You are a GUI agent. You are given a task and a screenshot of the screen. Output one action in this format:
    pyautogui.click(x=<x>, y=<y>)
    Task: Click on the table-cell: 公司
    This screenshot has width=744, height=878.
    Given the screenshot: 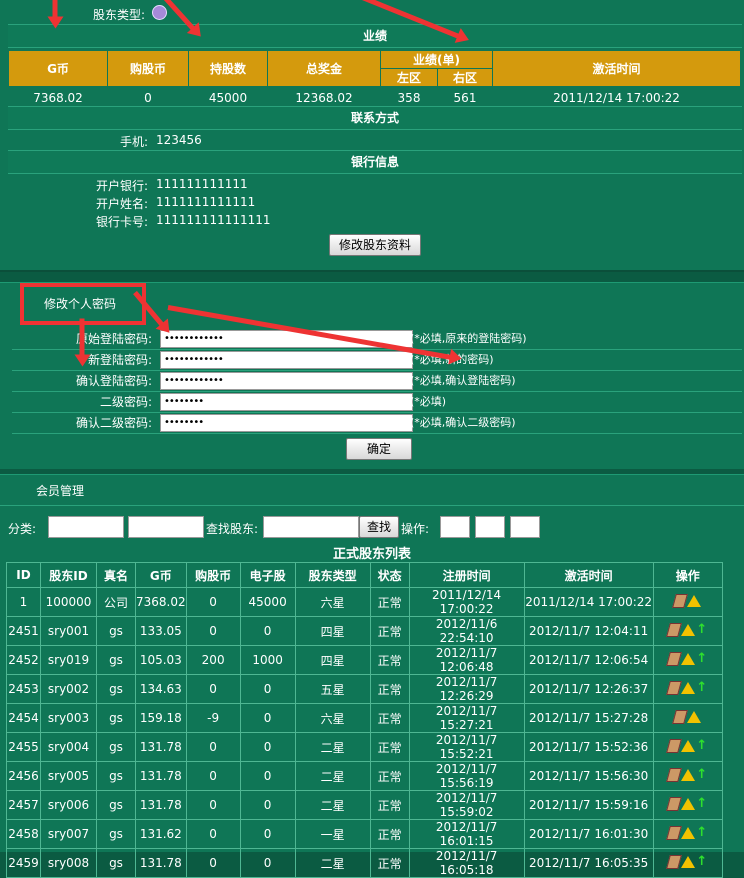 What is the action you would take?
    pyautogui.click(x=116, y=602)
    